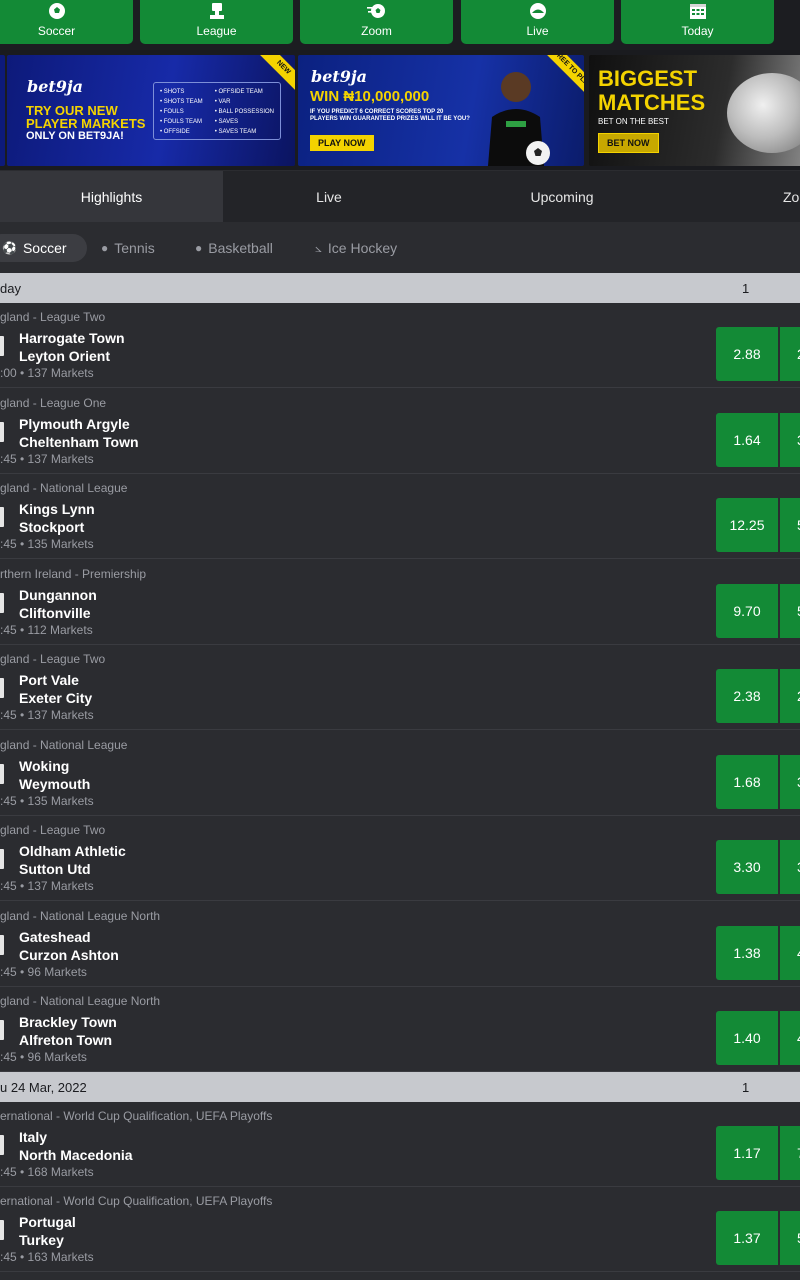 The image size is (800, 1280). Describe the element at coordinates (238, 92) in the screenshot. I see `market-list-item: • OFFSIDE TEAM` at that location.